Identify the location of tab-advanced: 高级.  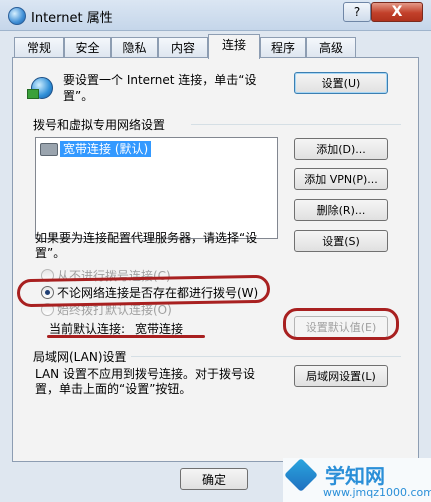
(331, 47).